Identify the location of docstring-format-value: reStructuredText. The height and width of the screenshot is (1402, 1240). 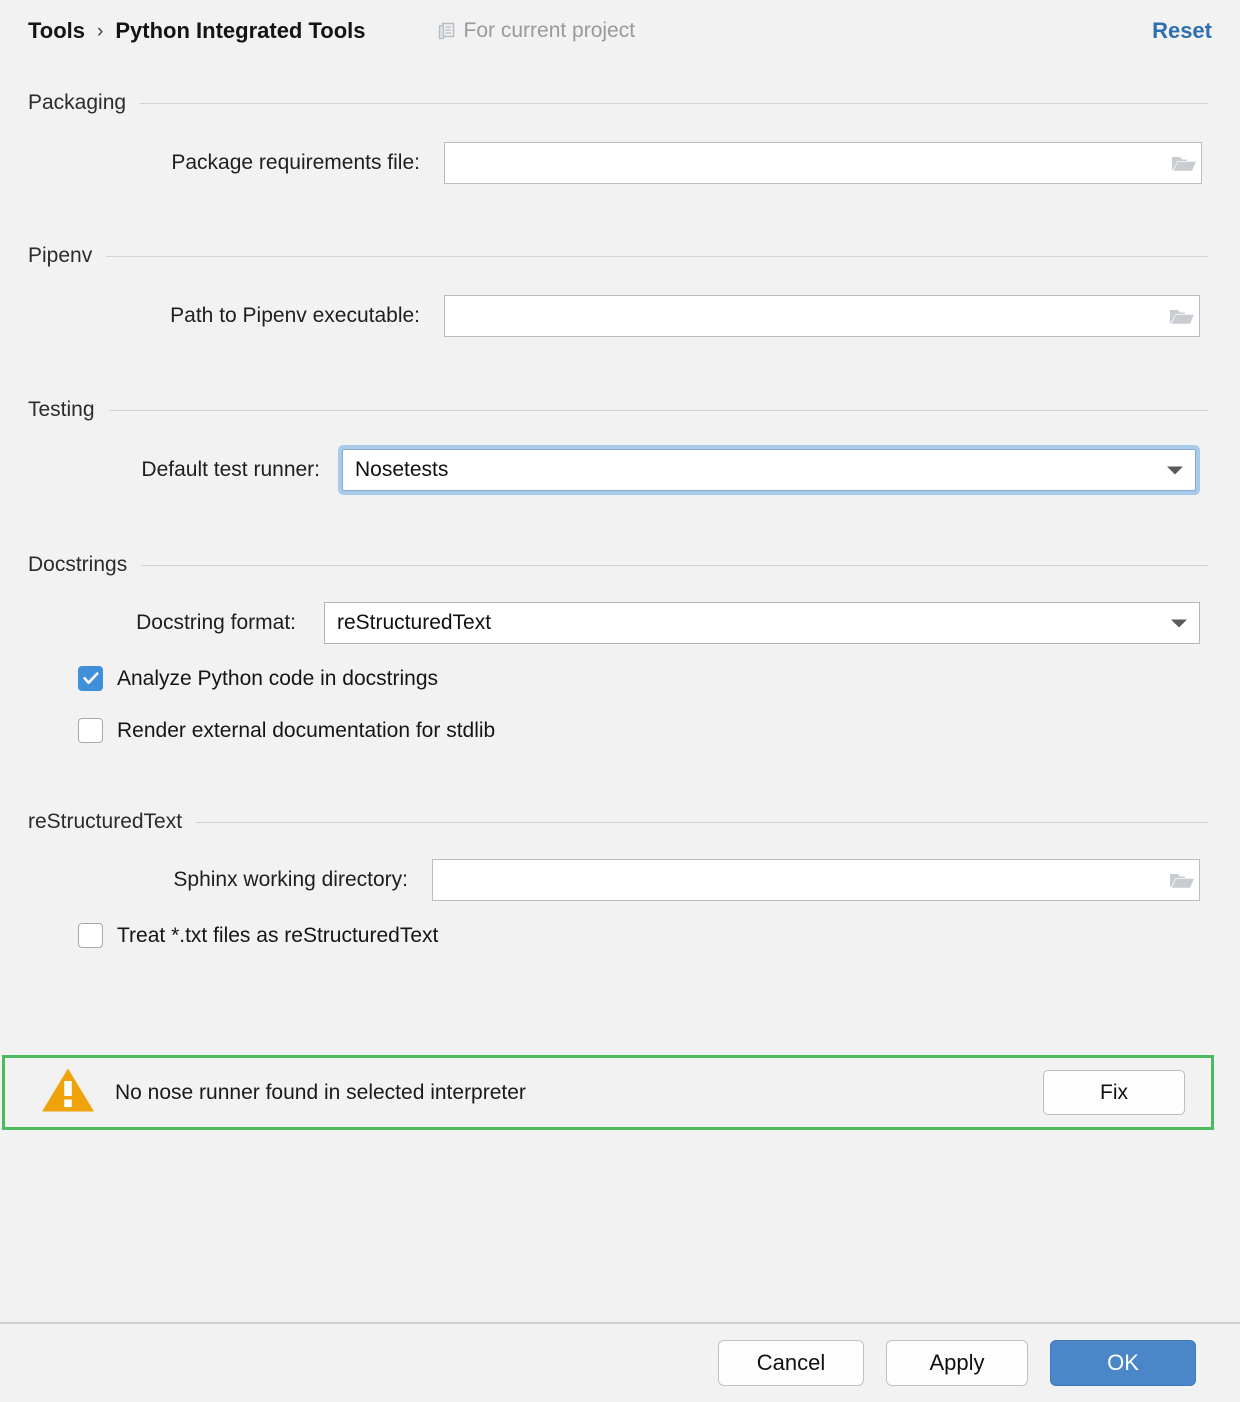
(414, 622).